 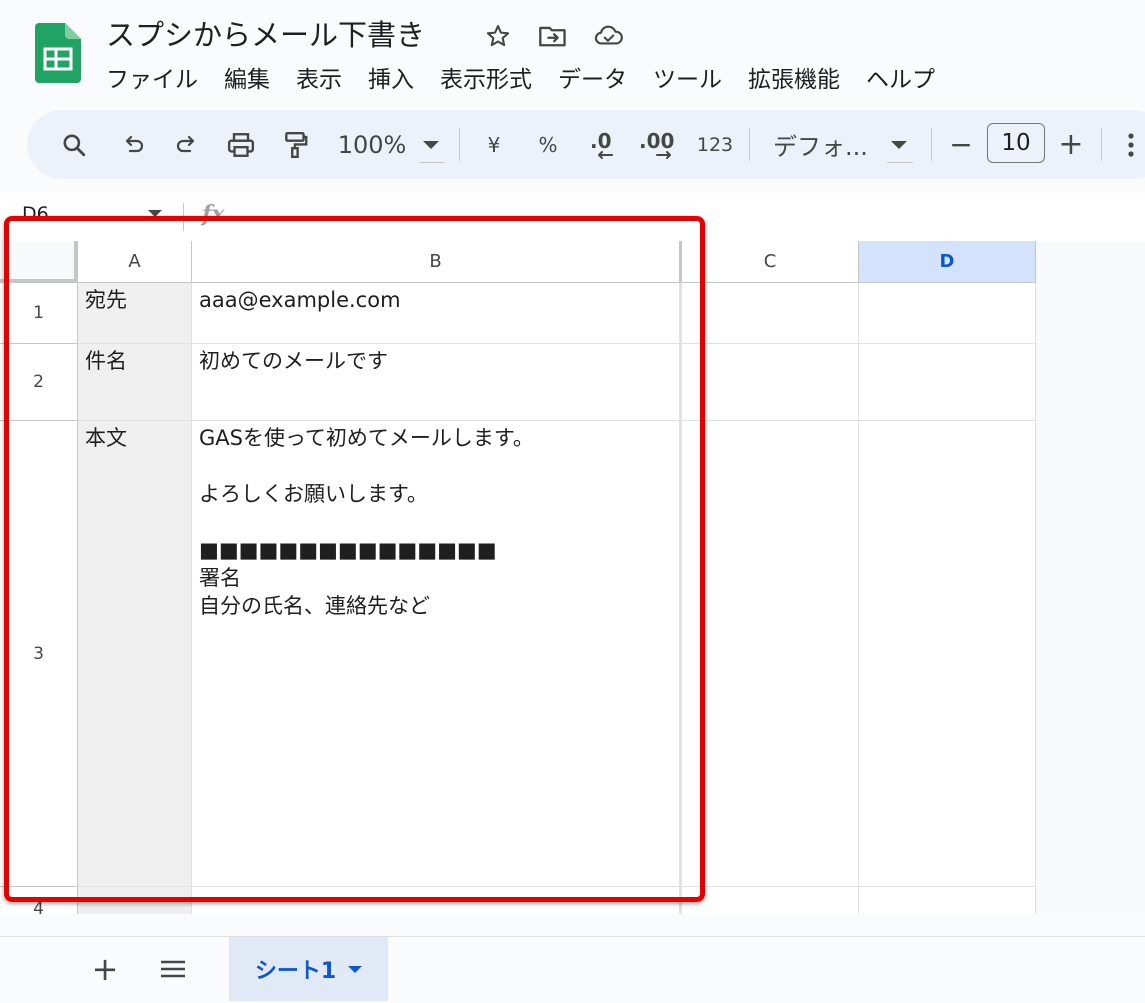 What do you see at coordinates (770, 313) in the screenshot?
I see `cell-c1` at bounding box center [770, 313].